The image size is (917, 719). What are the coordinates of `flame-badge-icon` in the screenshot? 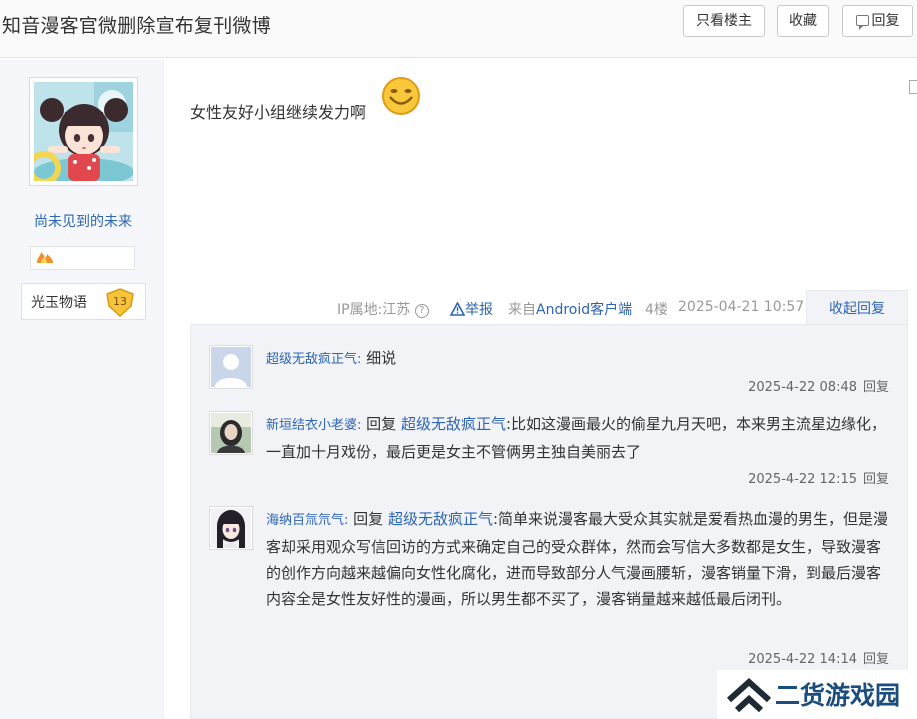 It's located at (45, 257).